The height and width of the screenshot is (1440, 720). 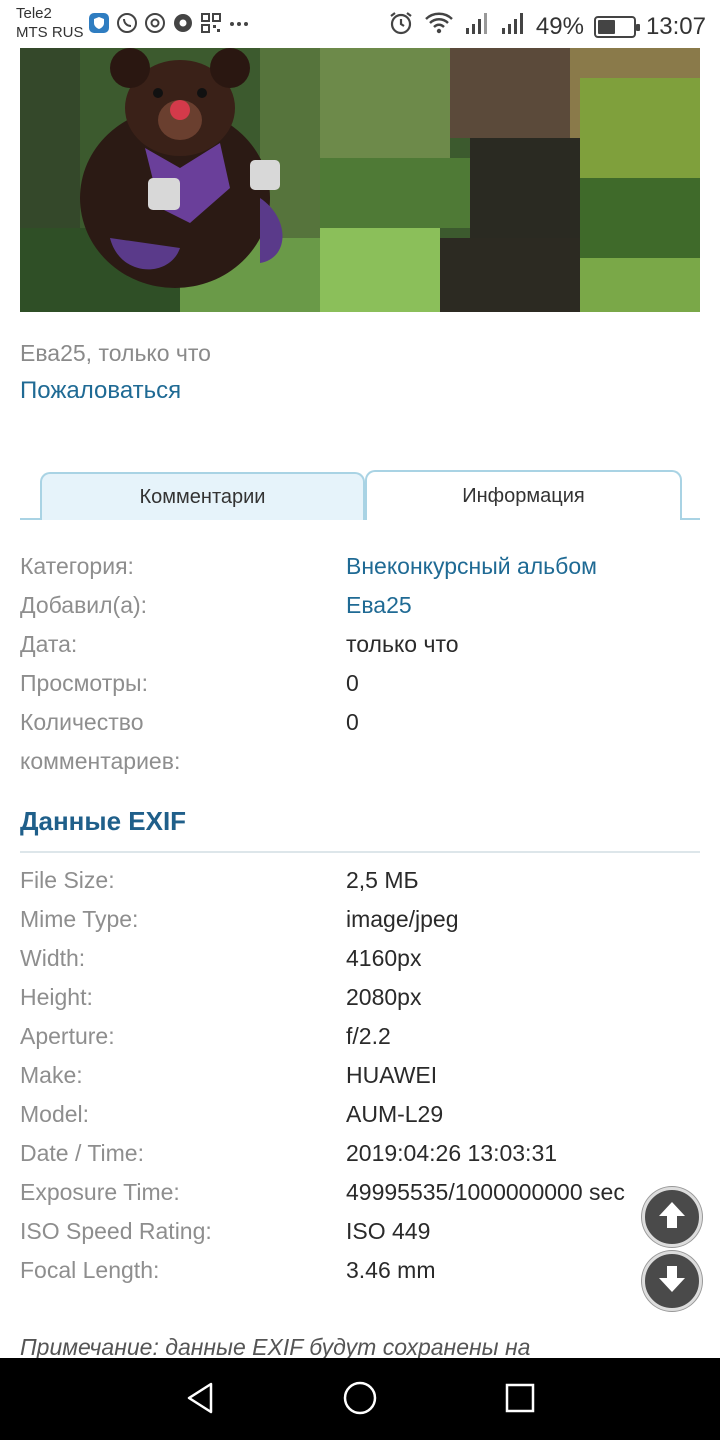 I want to click on exif-row: ISO Speed Rating: ISO 449, so click(x=360, y=1231).